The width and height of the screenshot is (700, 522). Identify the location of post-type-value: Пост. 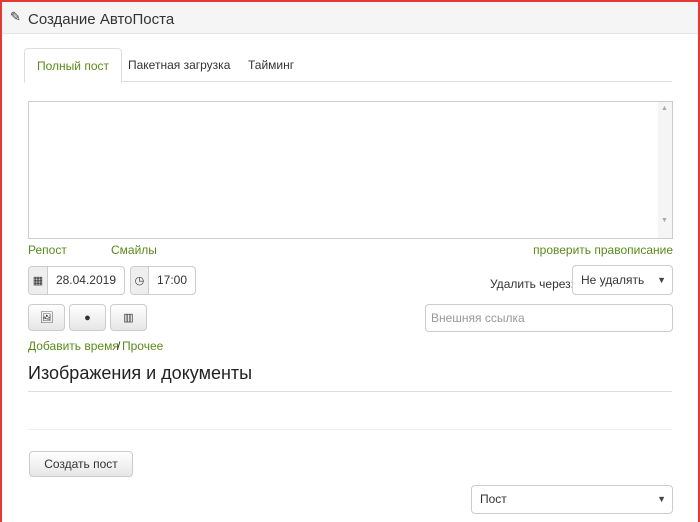
(493, 499).